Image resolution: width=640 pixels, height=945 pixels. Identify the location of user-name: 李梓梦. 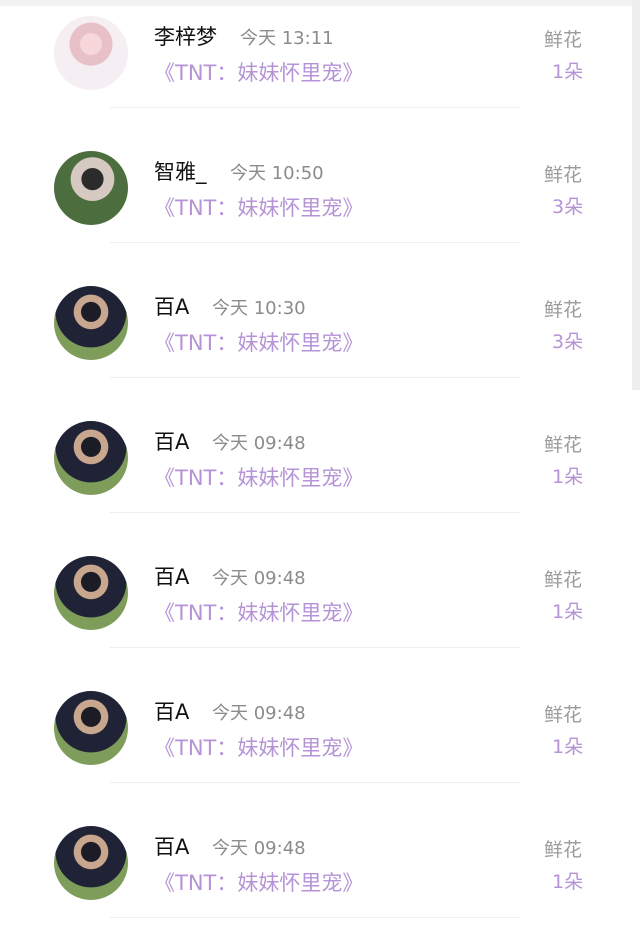
(185, 36).